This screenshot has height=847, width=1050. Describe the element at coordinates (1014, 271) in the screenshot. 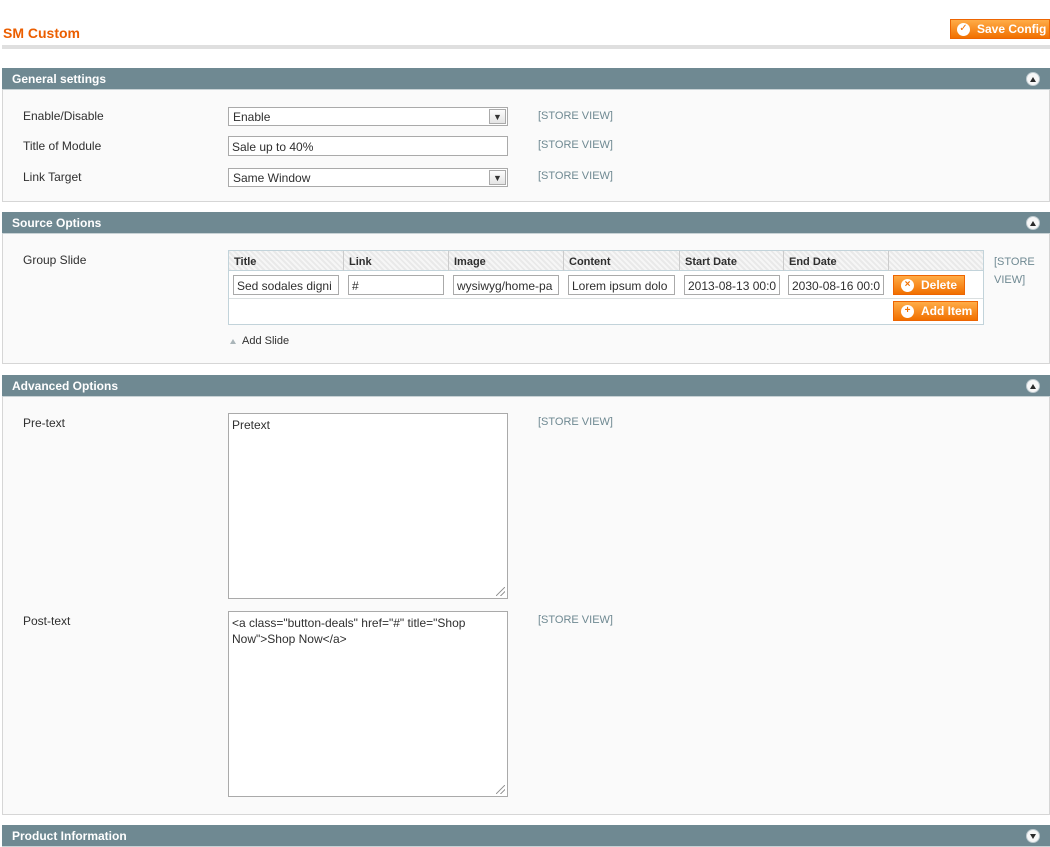

I see `scope-group-slide: [STORE VIEW]` at that location.